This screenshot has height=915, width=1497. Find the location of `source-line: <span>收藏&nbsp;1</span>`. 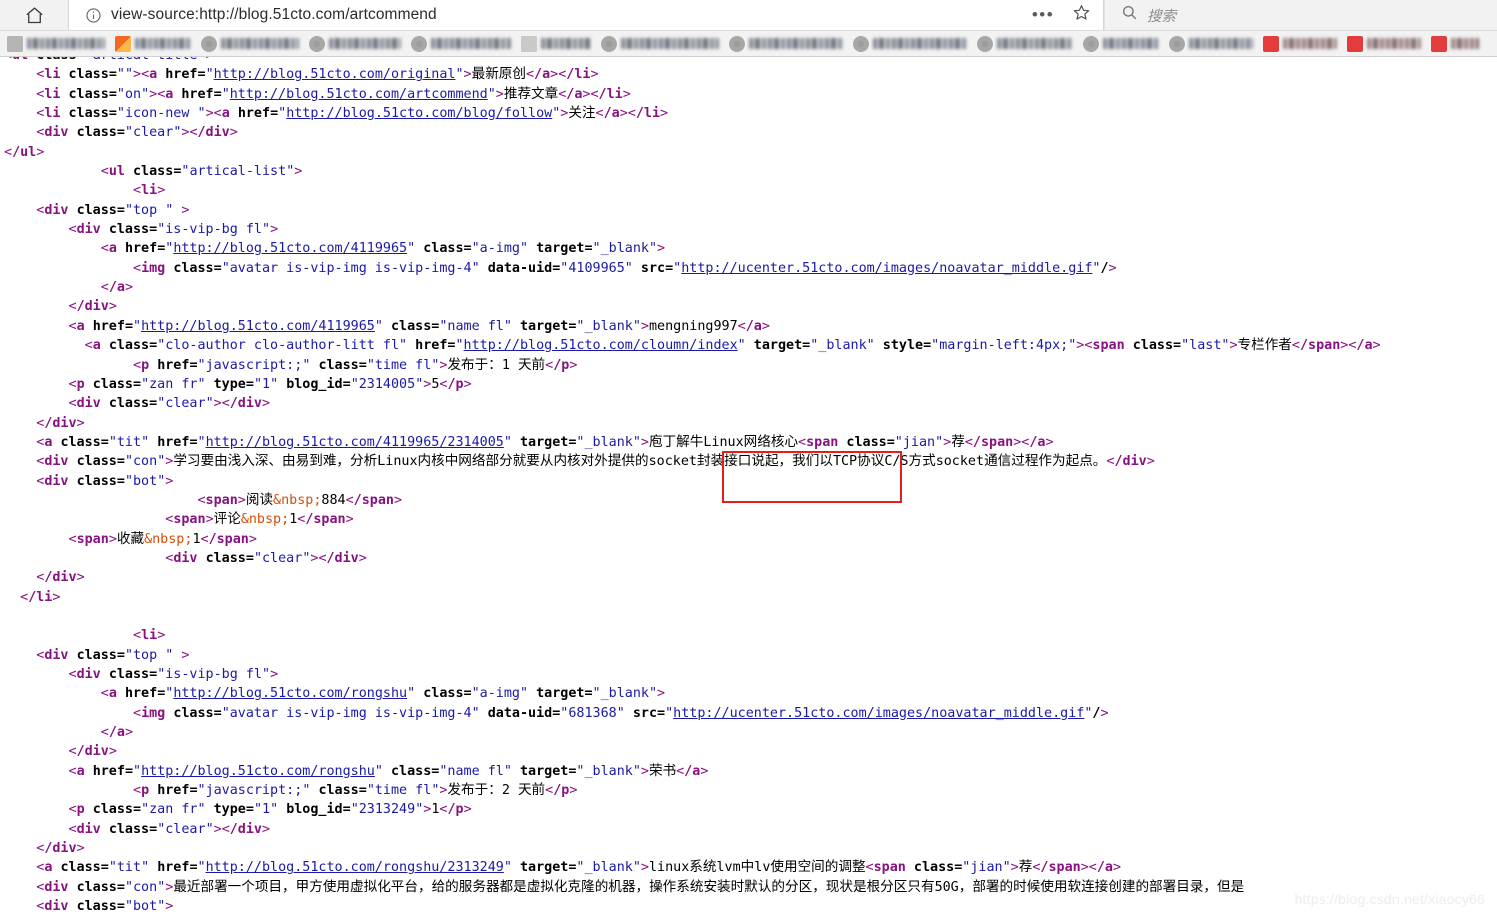

source-line: <span>收藏&nbsp;1</span> is located at coordinates (162, 538).